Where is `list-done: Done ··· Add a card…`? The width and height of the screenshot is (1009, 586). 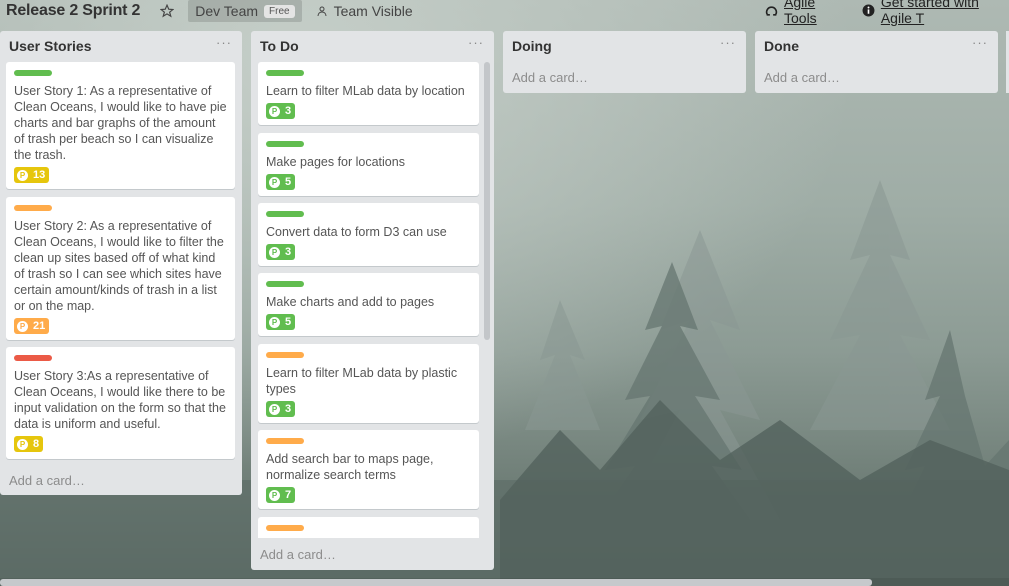
list-done: Done ··· Add a card… is located at coordinates (876, 62).